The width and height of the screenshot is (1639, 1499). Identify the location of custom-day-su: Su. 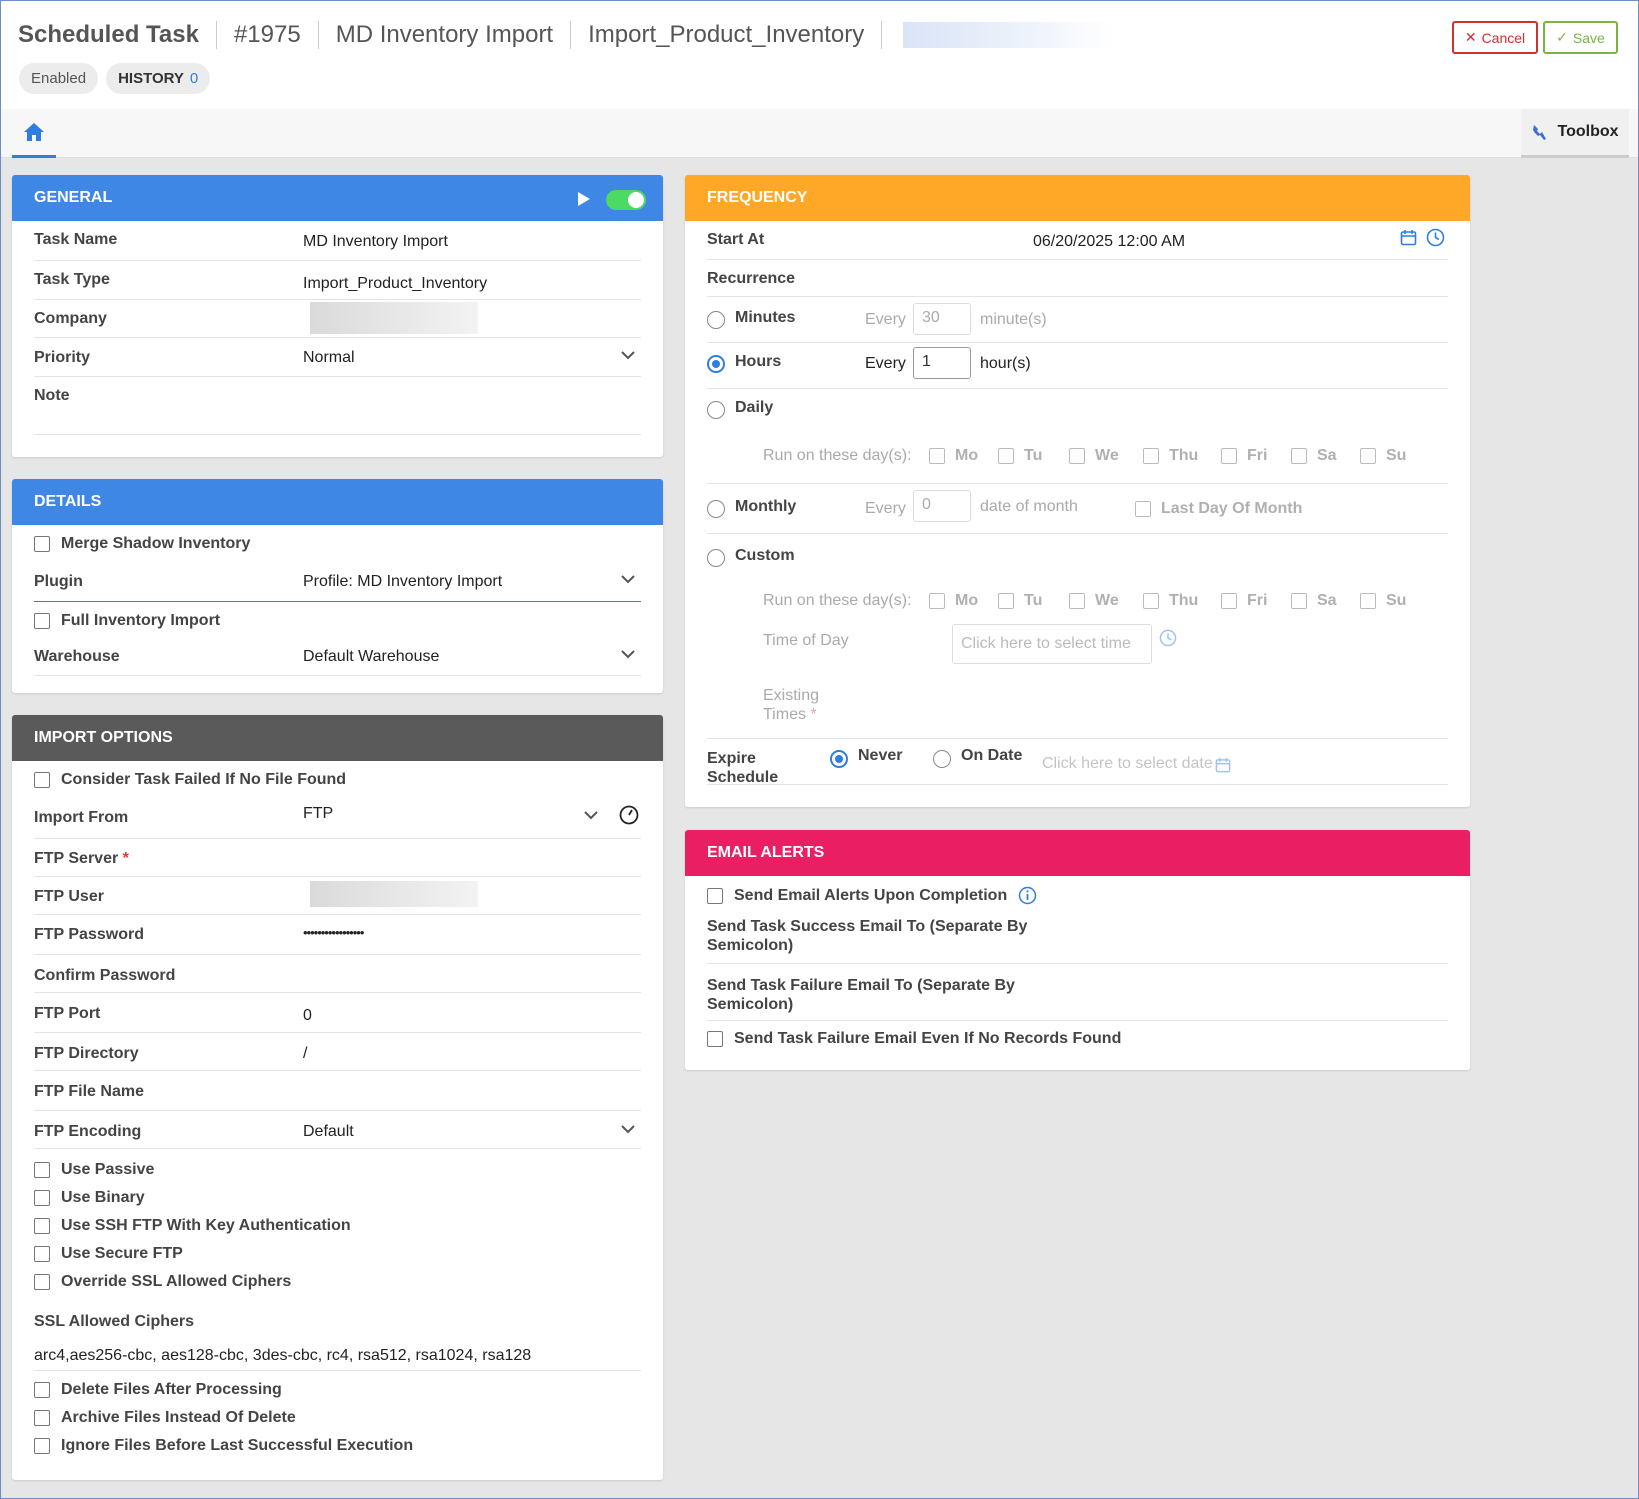
(1383, 601).